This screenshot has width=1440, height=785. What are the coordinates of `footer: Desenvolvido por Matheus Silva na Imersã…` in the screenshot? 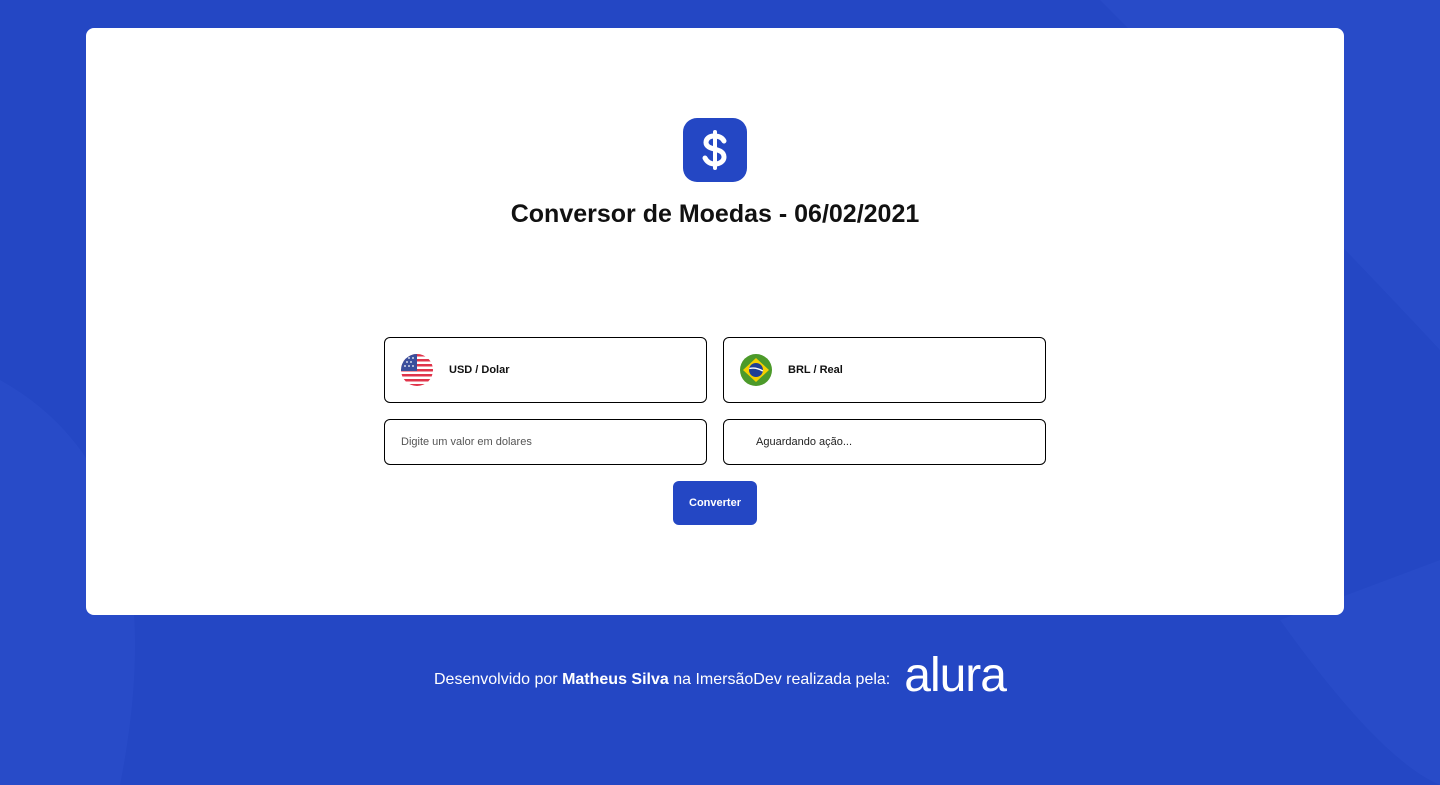 It's located at (720, 678).